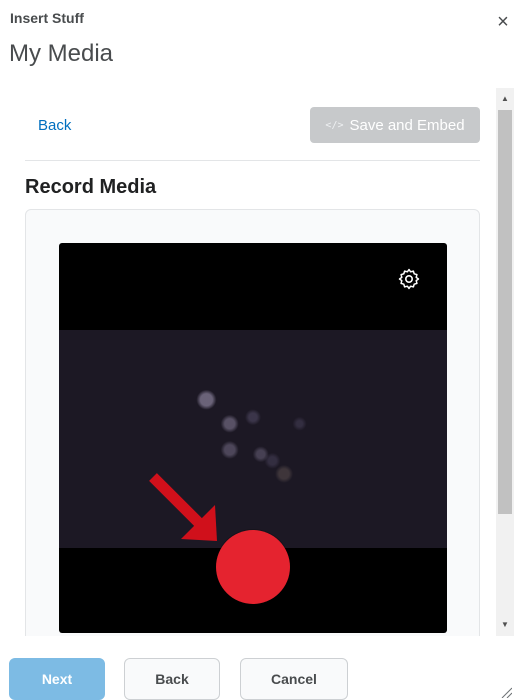  What do you see at coordinates (252, 160) in the screenshot?
I see `divider` at bounding box center [252, 160].